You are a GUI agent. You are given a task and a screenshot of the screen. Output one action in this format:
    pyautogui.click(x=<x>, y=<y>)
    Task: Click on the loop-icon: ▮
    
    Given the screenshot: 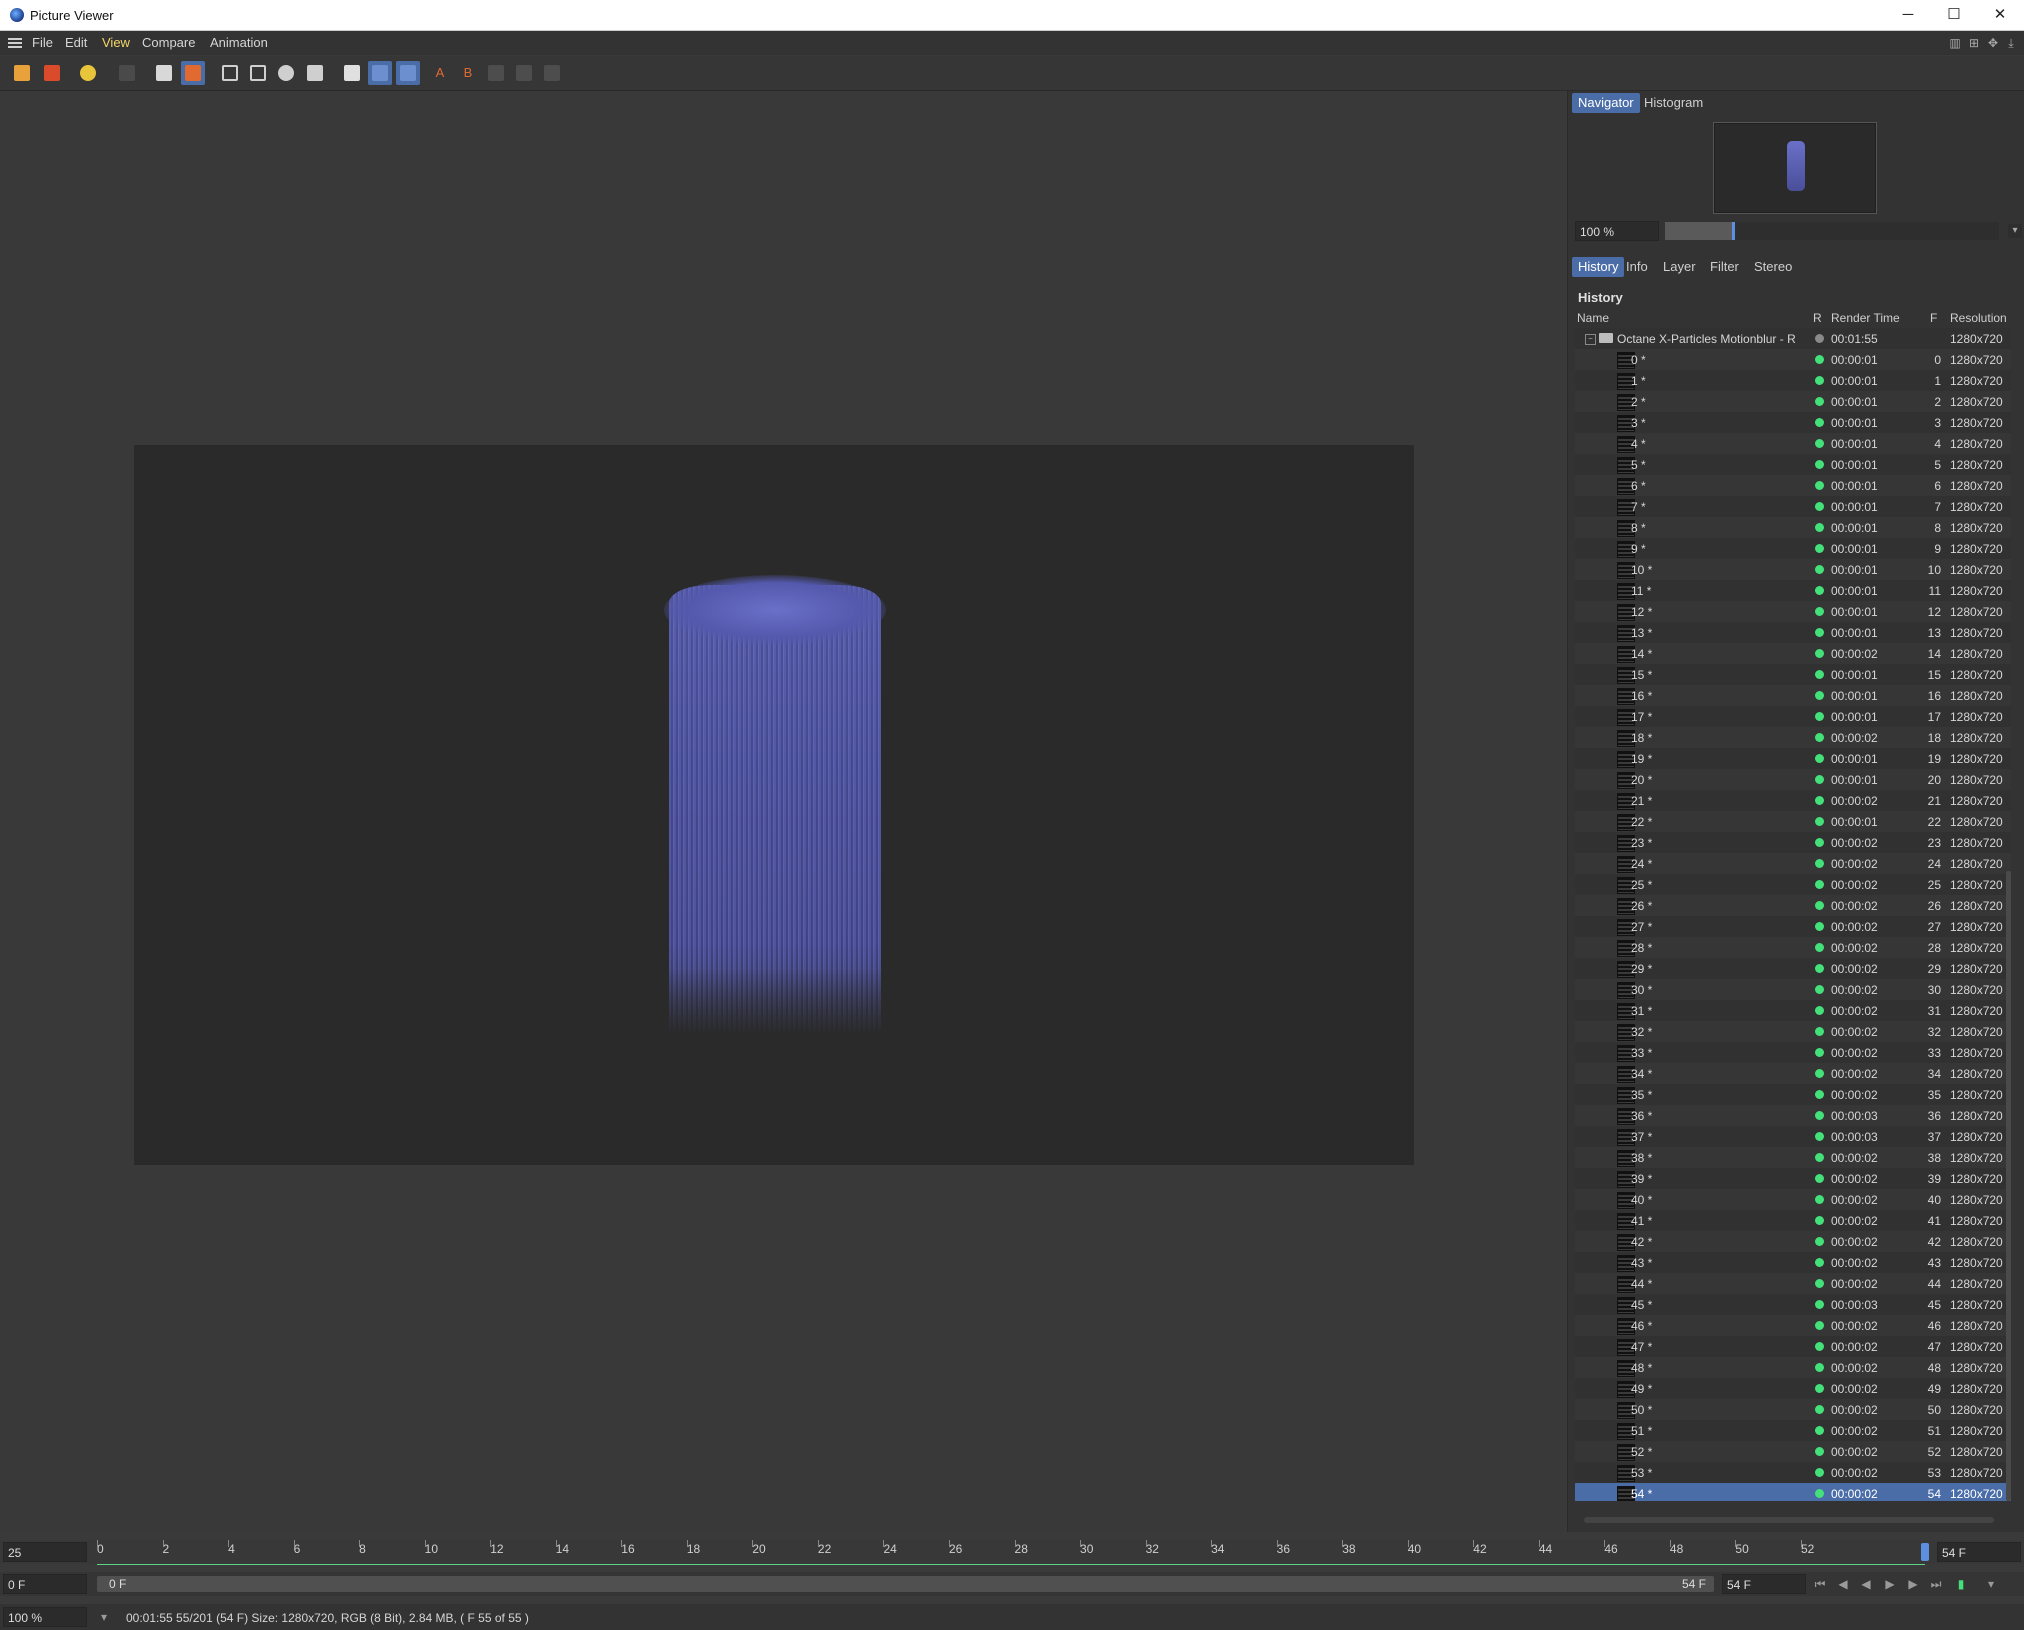 What is the action you would take?
    pyautogui.click(x=1961, y=1584)
    